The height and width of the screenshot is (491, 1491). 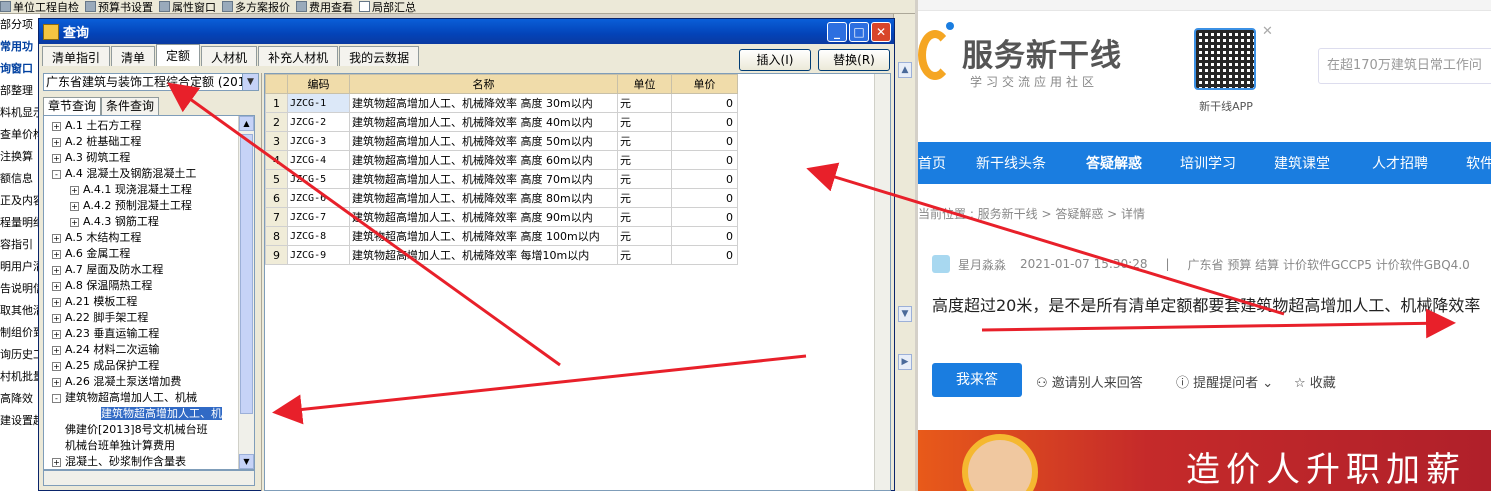 I want to click on cell-name: 建筑物超高增加人工、机械降效率 高度 40m以内, so click(x=483, y=122).